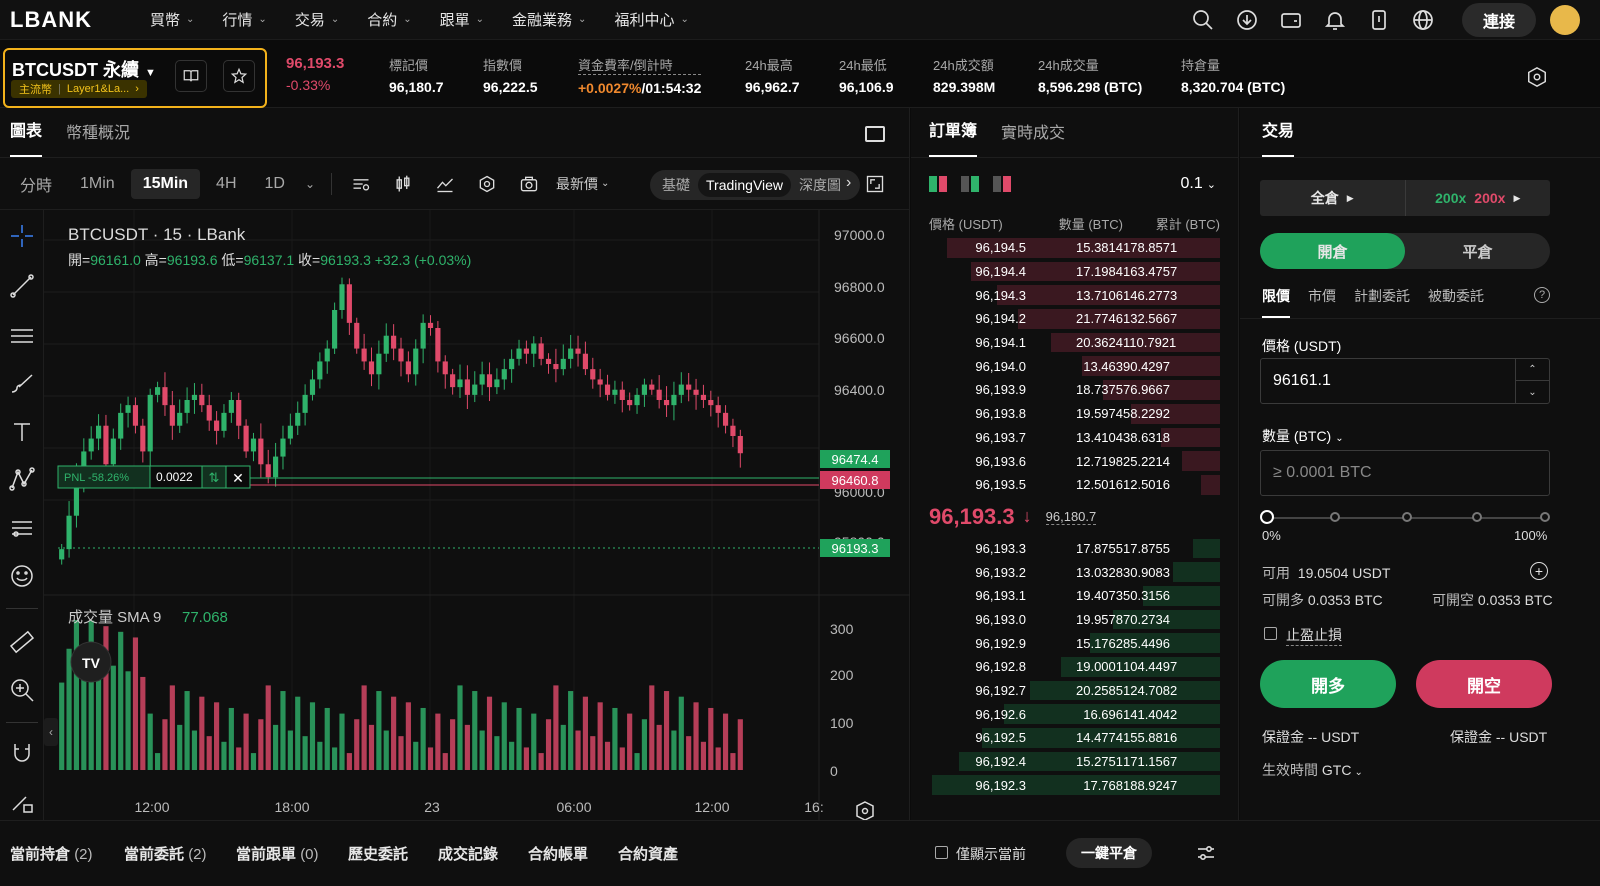  What do you see at coordinates (22, 690) in the screenshot?
I see `zoom-in-icon` at bounding box center [22, 690].